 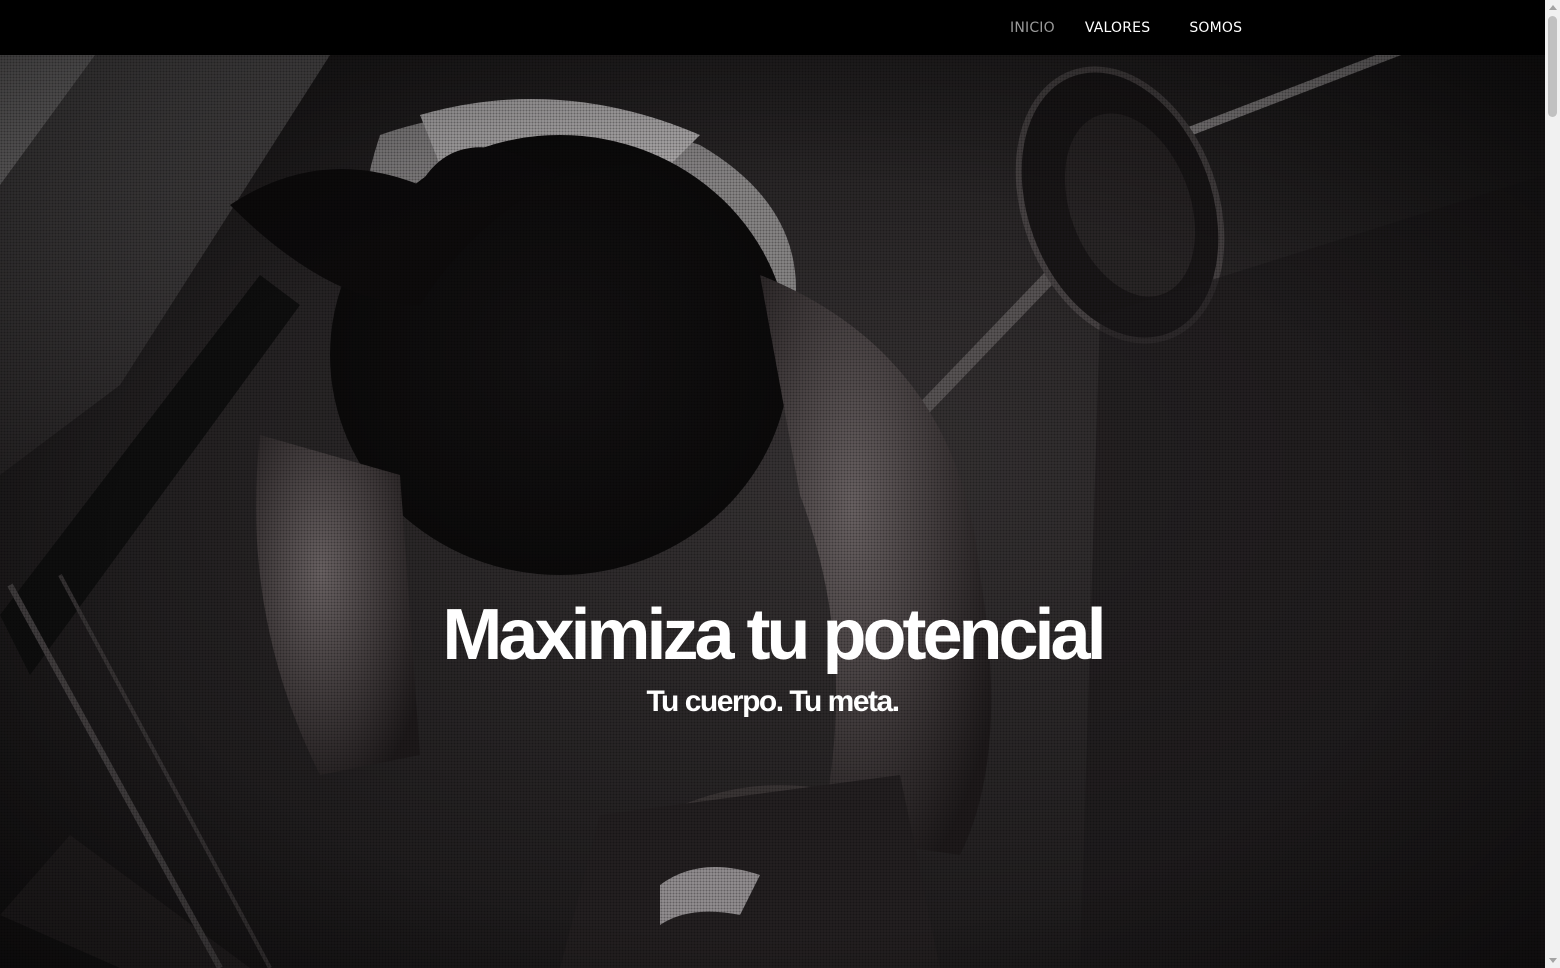 I want to click on scroll-up-arrow-icon, so click(x=1553, y=7).